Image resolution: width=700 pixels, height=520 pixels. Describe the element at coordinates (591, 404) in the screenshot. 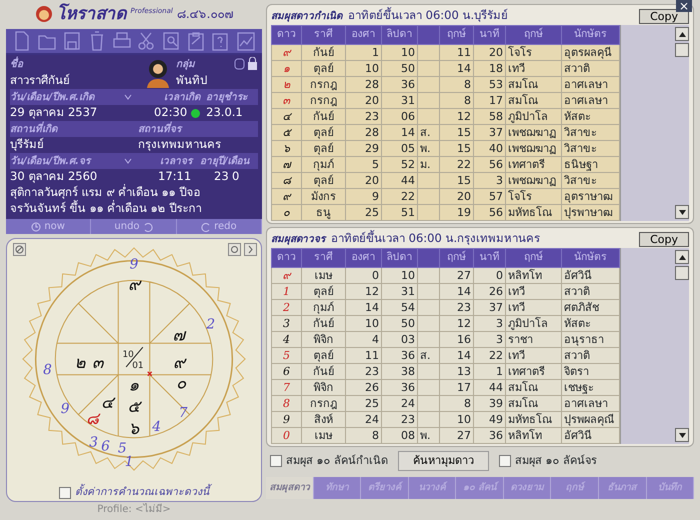

I see `mansion-cell: อาศเลษา` at that location.